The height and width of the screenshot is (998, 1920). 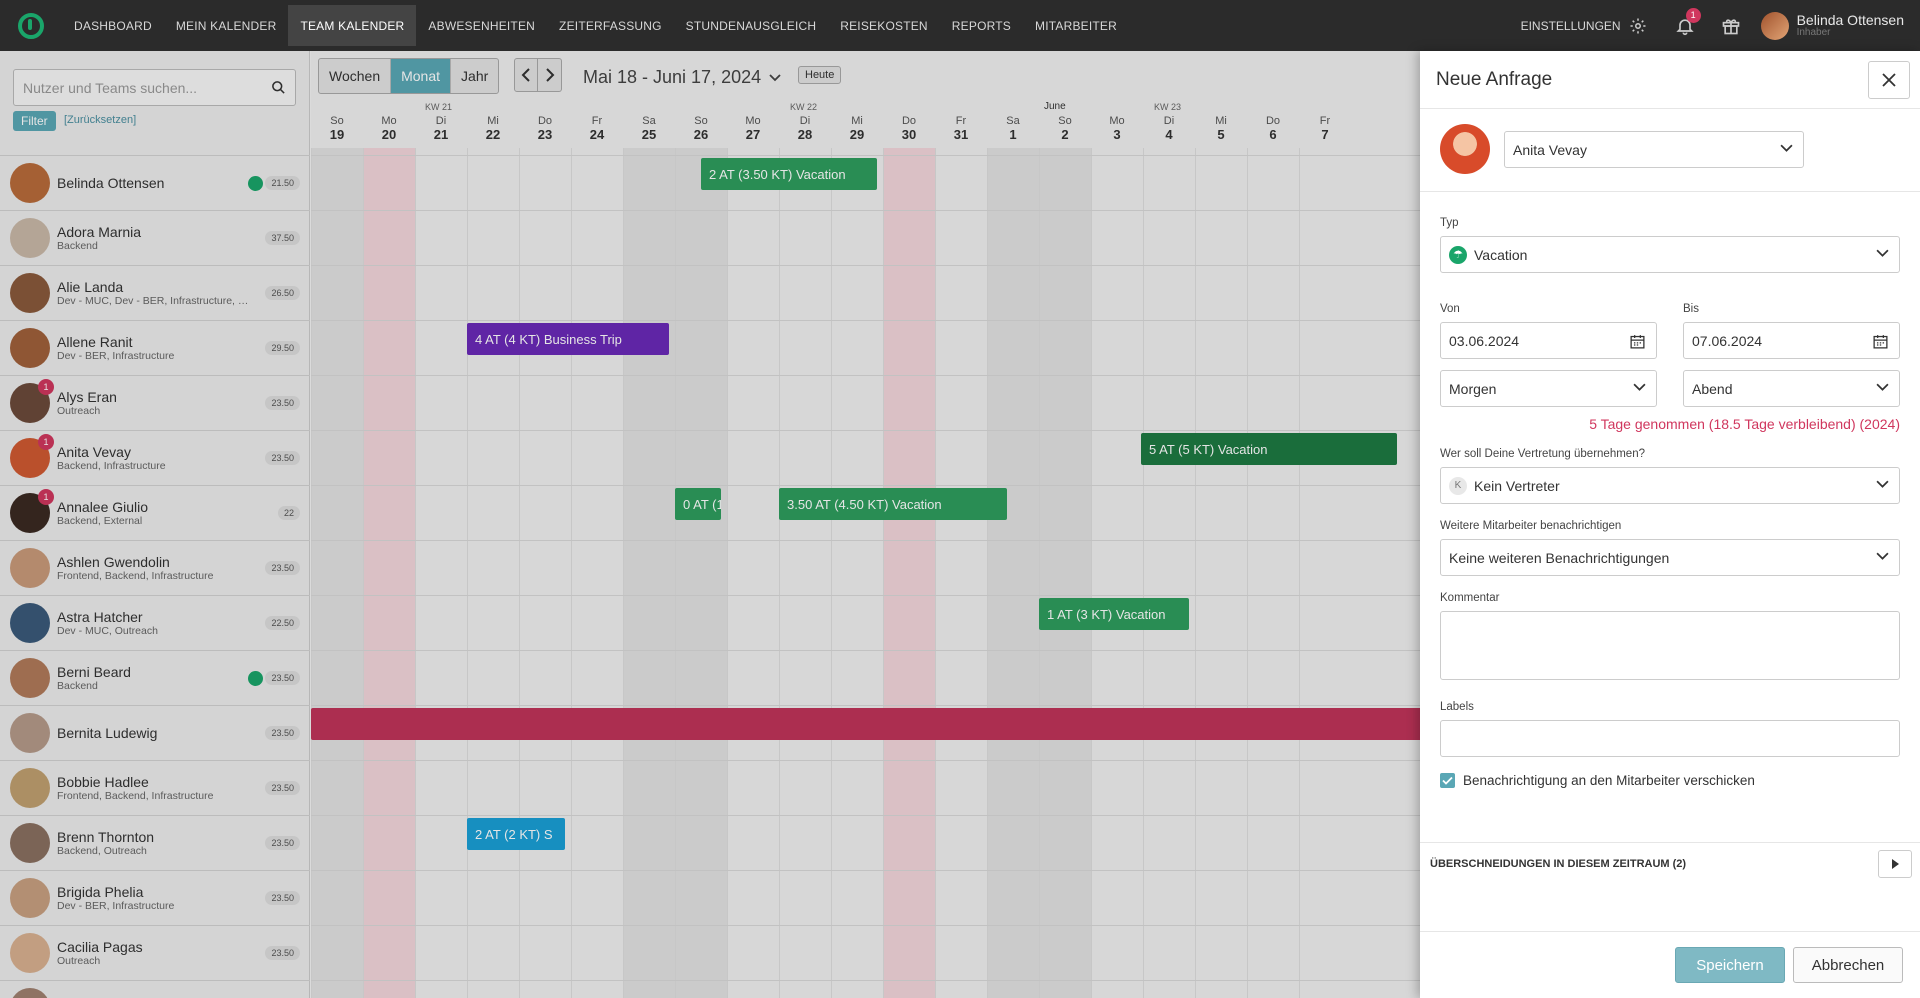 I want to click on notify-select: Keine weiteren Benachrichtigungen, so click(x=1670, y=557).